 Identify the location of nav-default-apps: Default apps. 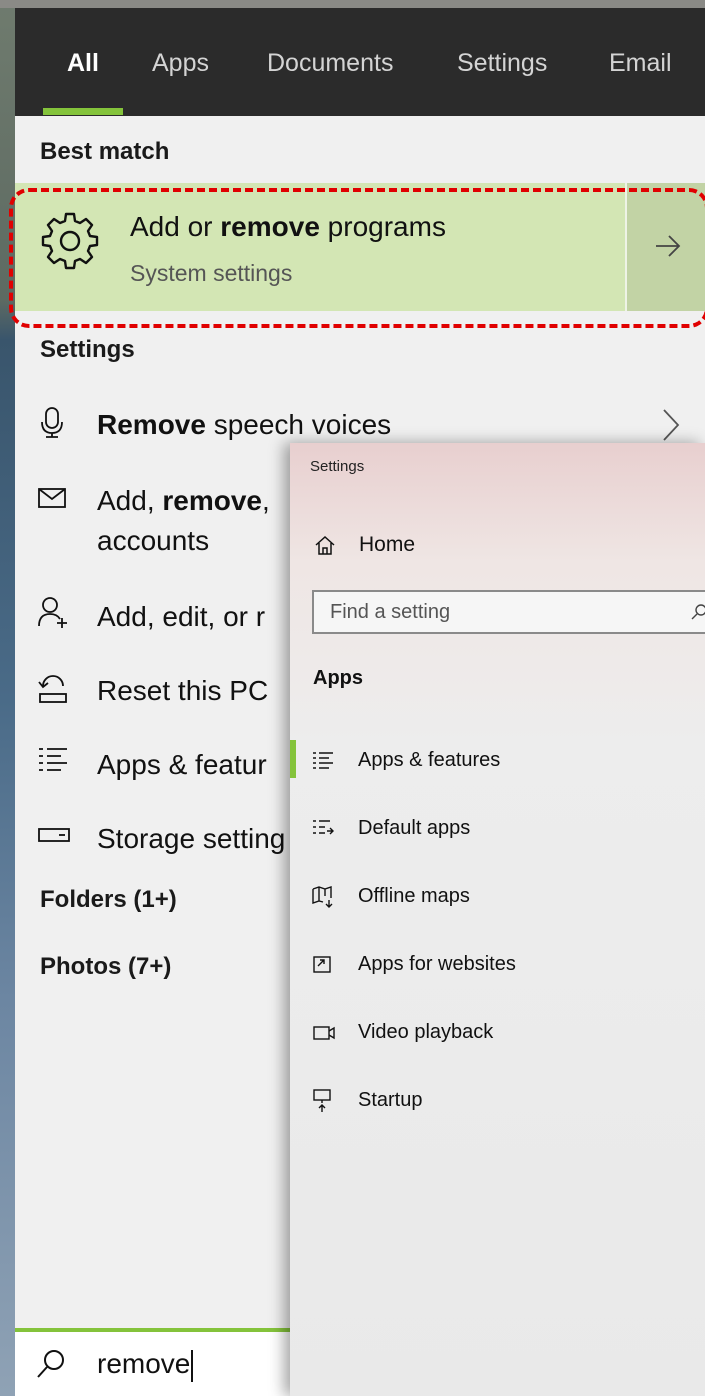
(414, 828).